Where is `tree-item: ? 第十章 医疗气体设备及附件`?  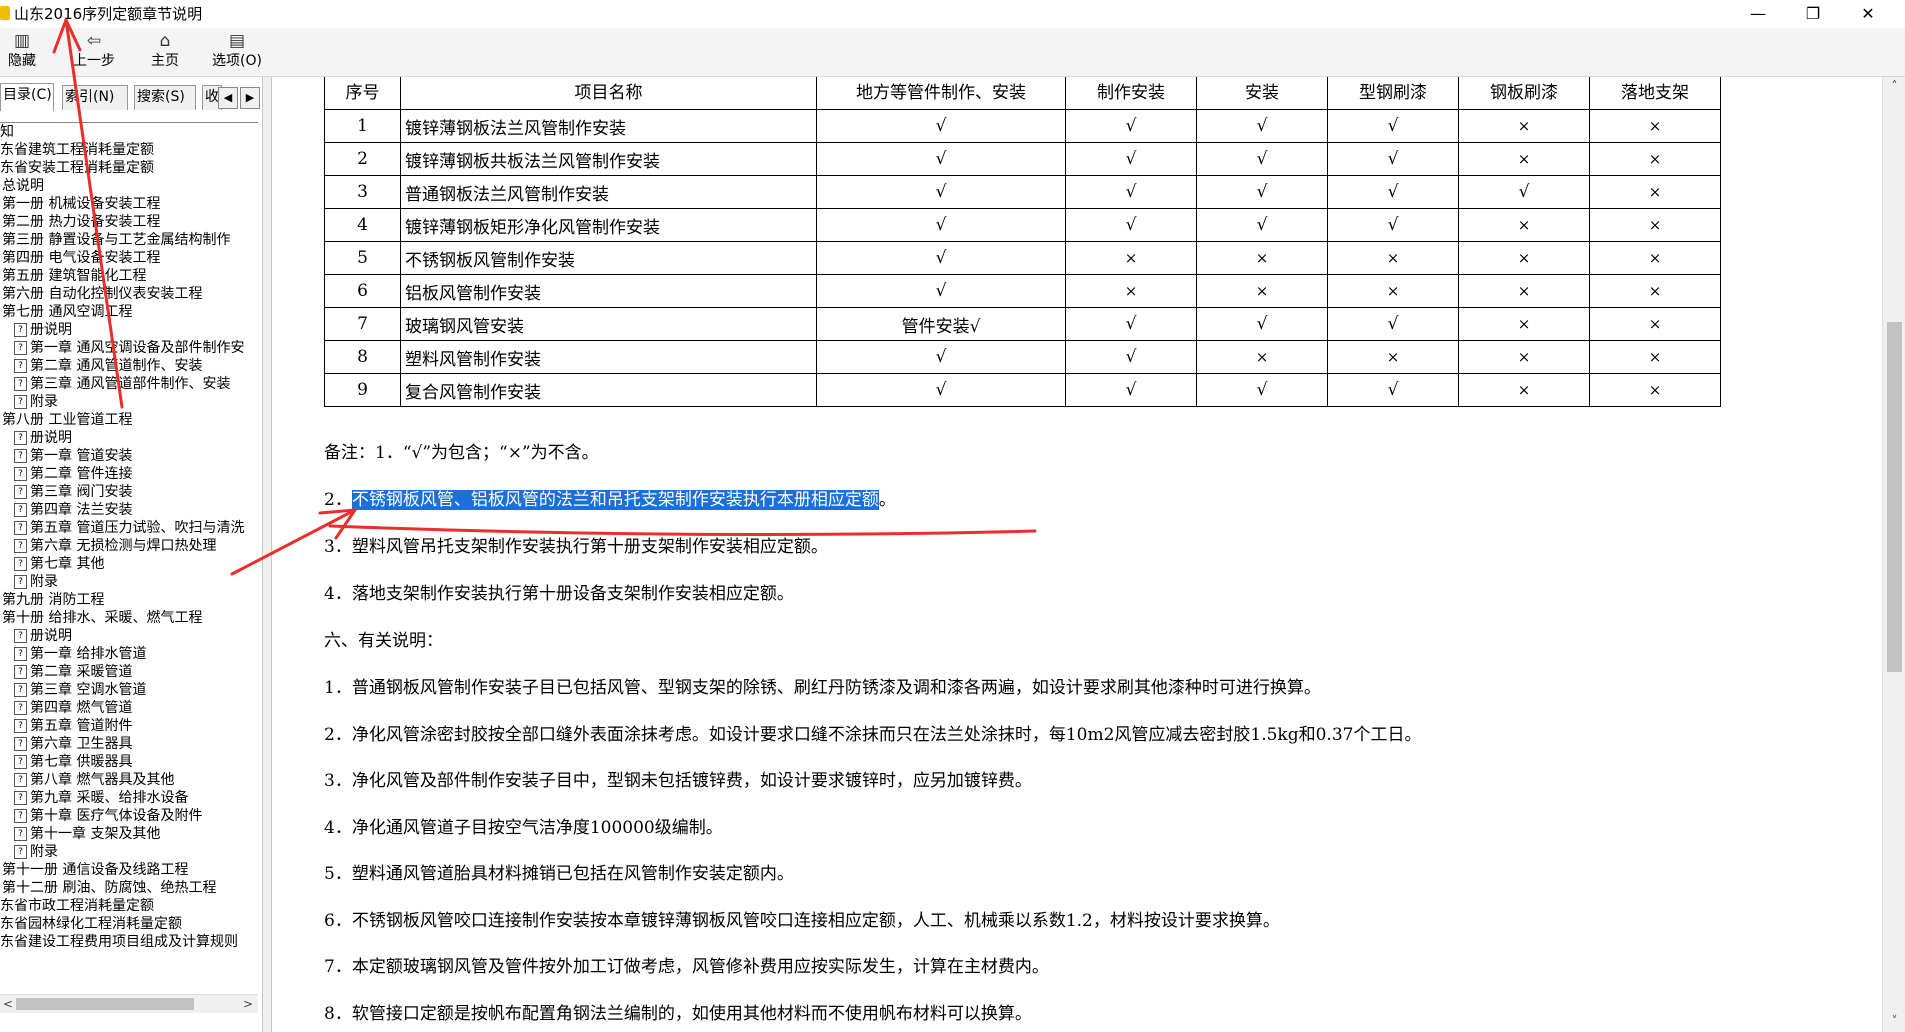 tree-item: ? 第十章 医疗气体设备及附件 is located at coordinates (108, 816).